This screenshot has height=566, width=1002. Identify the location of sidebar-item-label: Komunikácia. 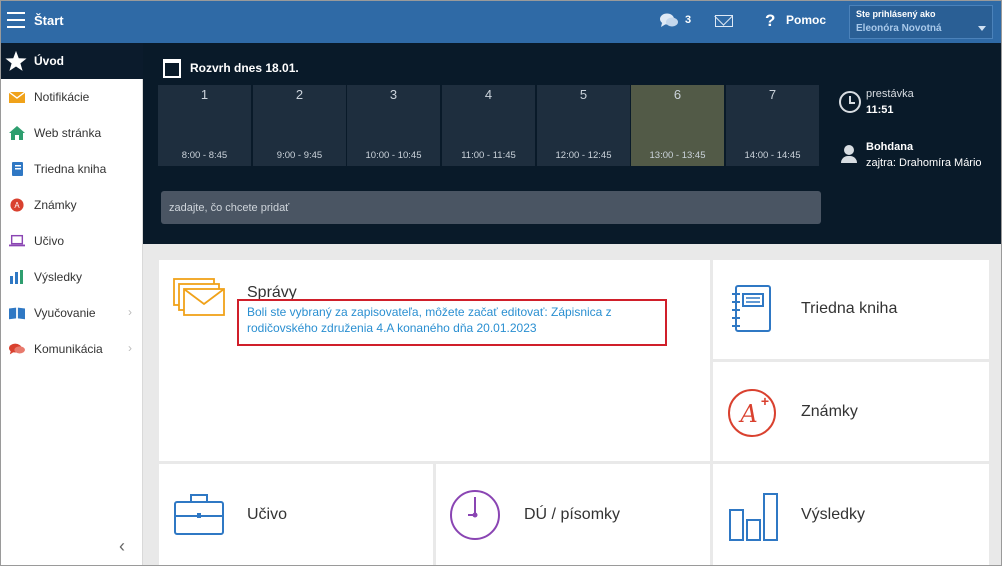
(68, 349).